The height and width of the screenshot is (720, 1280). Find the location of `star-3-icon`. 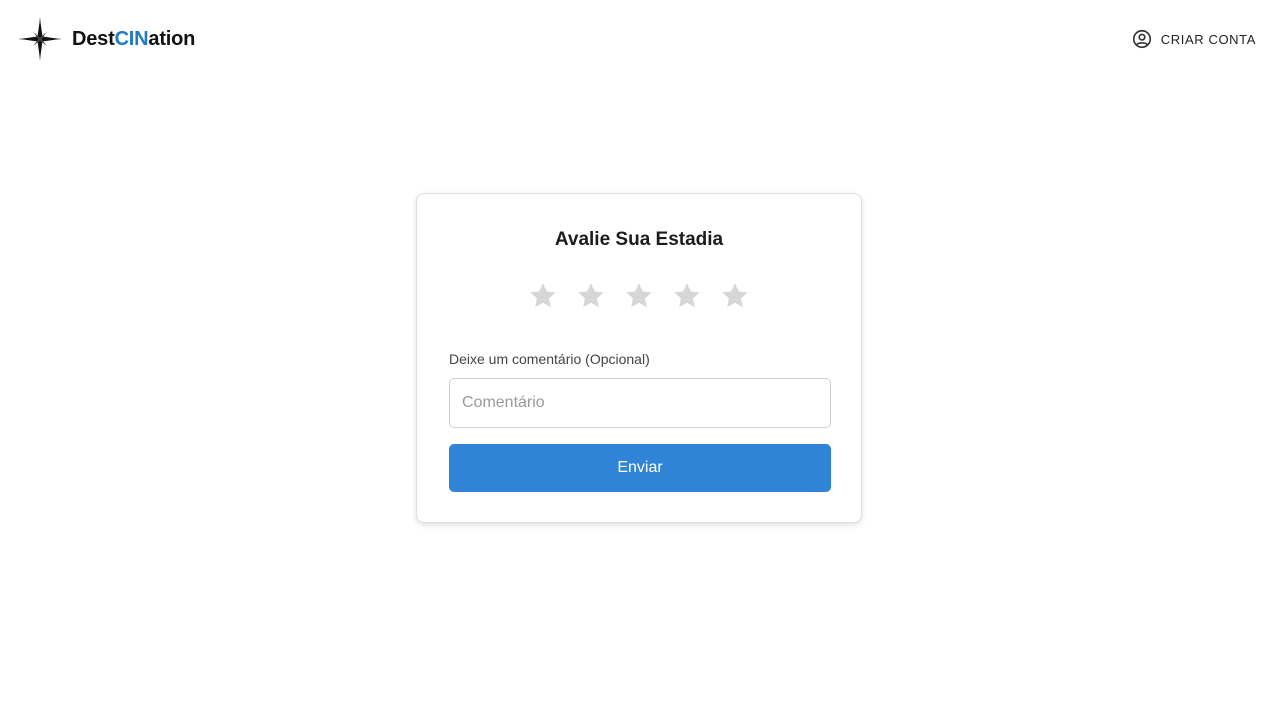

star-3-icon is located at coordinates (639, 296).